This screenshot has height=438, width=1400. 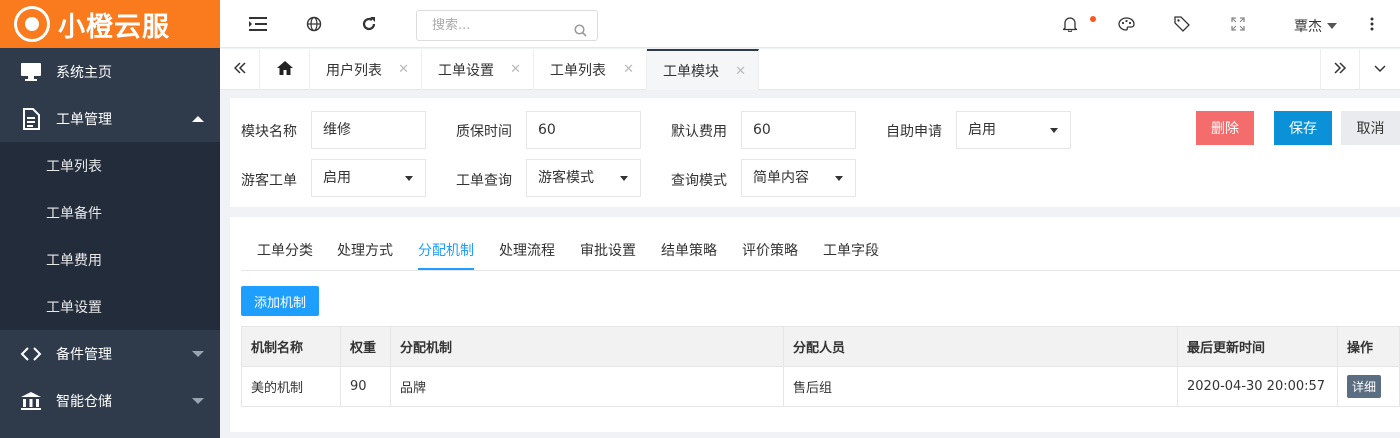 I want to click on guest-select: 启用, so click(x=368, y=178).